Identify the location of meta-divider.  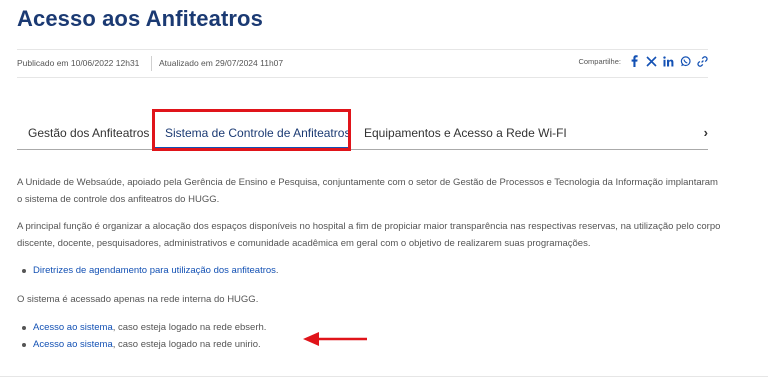
(151, 63).